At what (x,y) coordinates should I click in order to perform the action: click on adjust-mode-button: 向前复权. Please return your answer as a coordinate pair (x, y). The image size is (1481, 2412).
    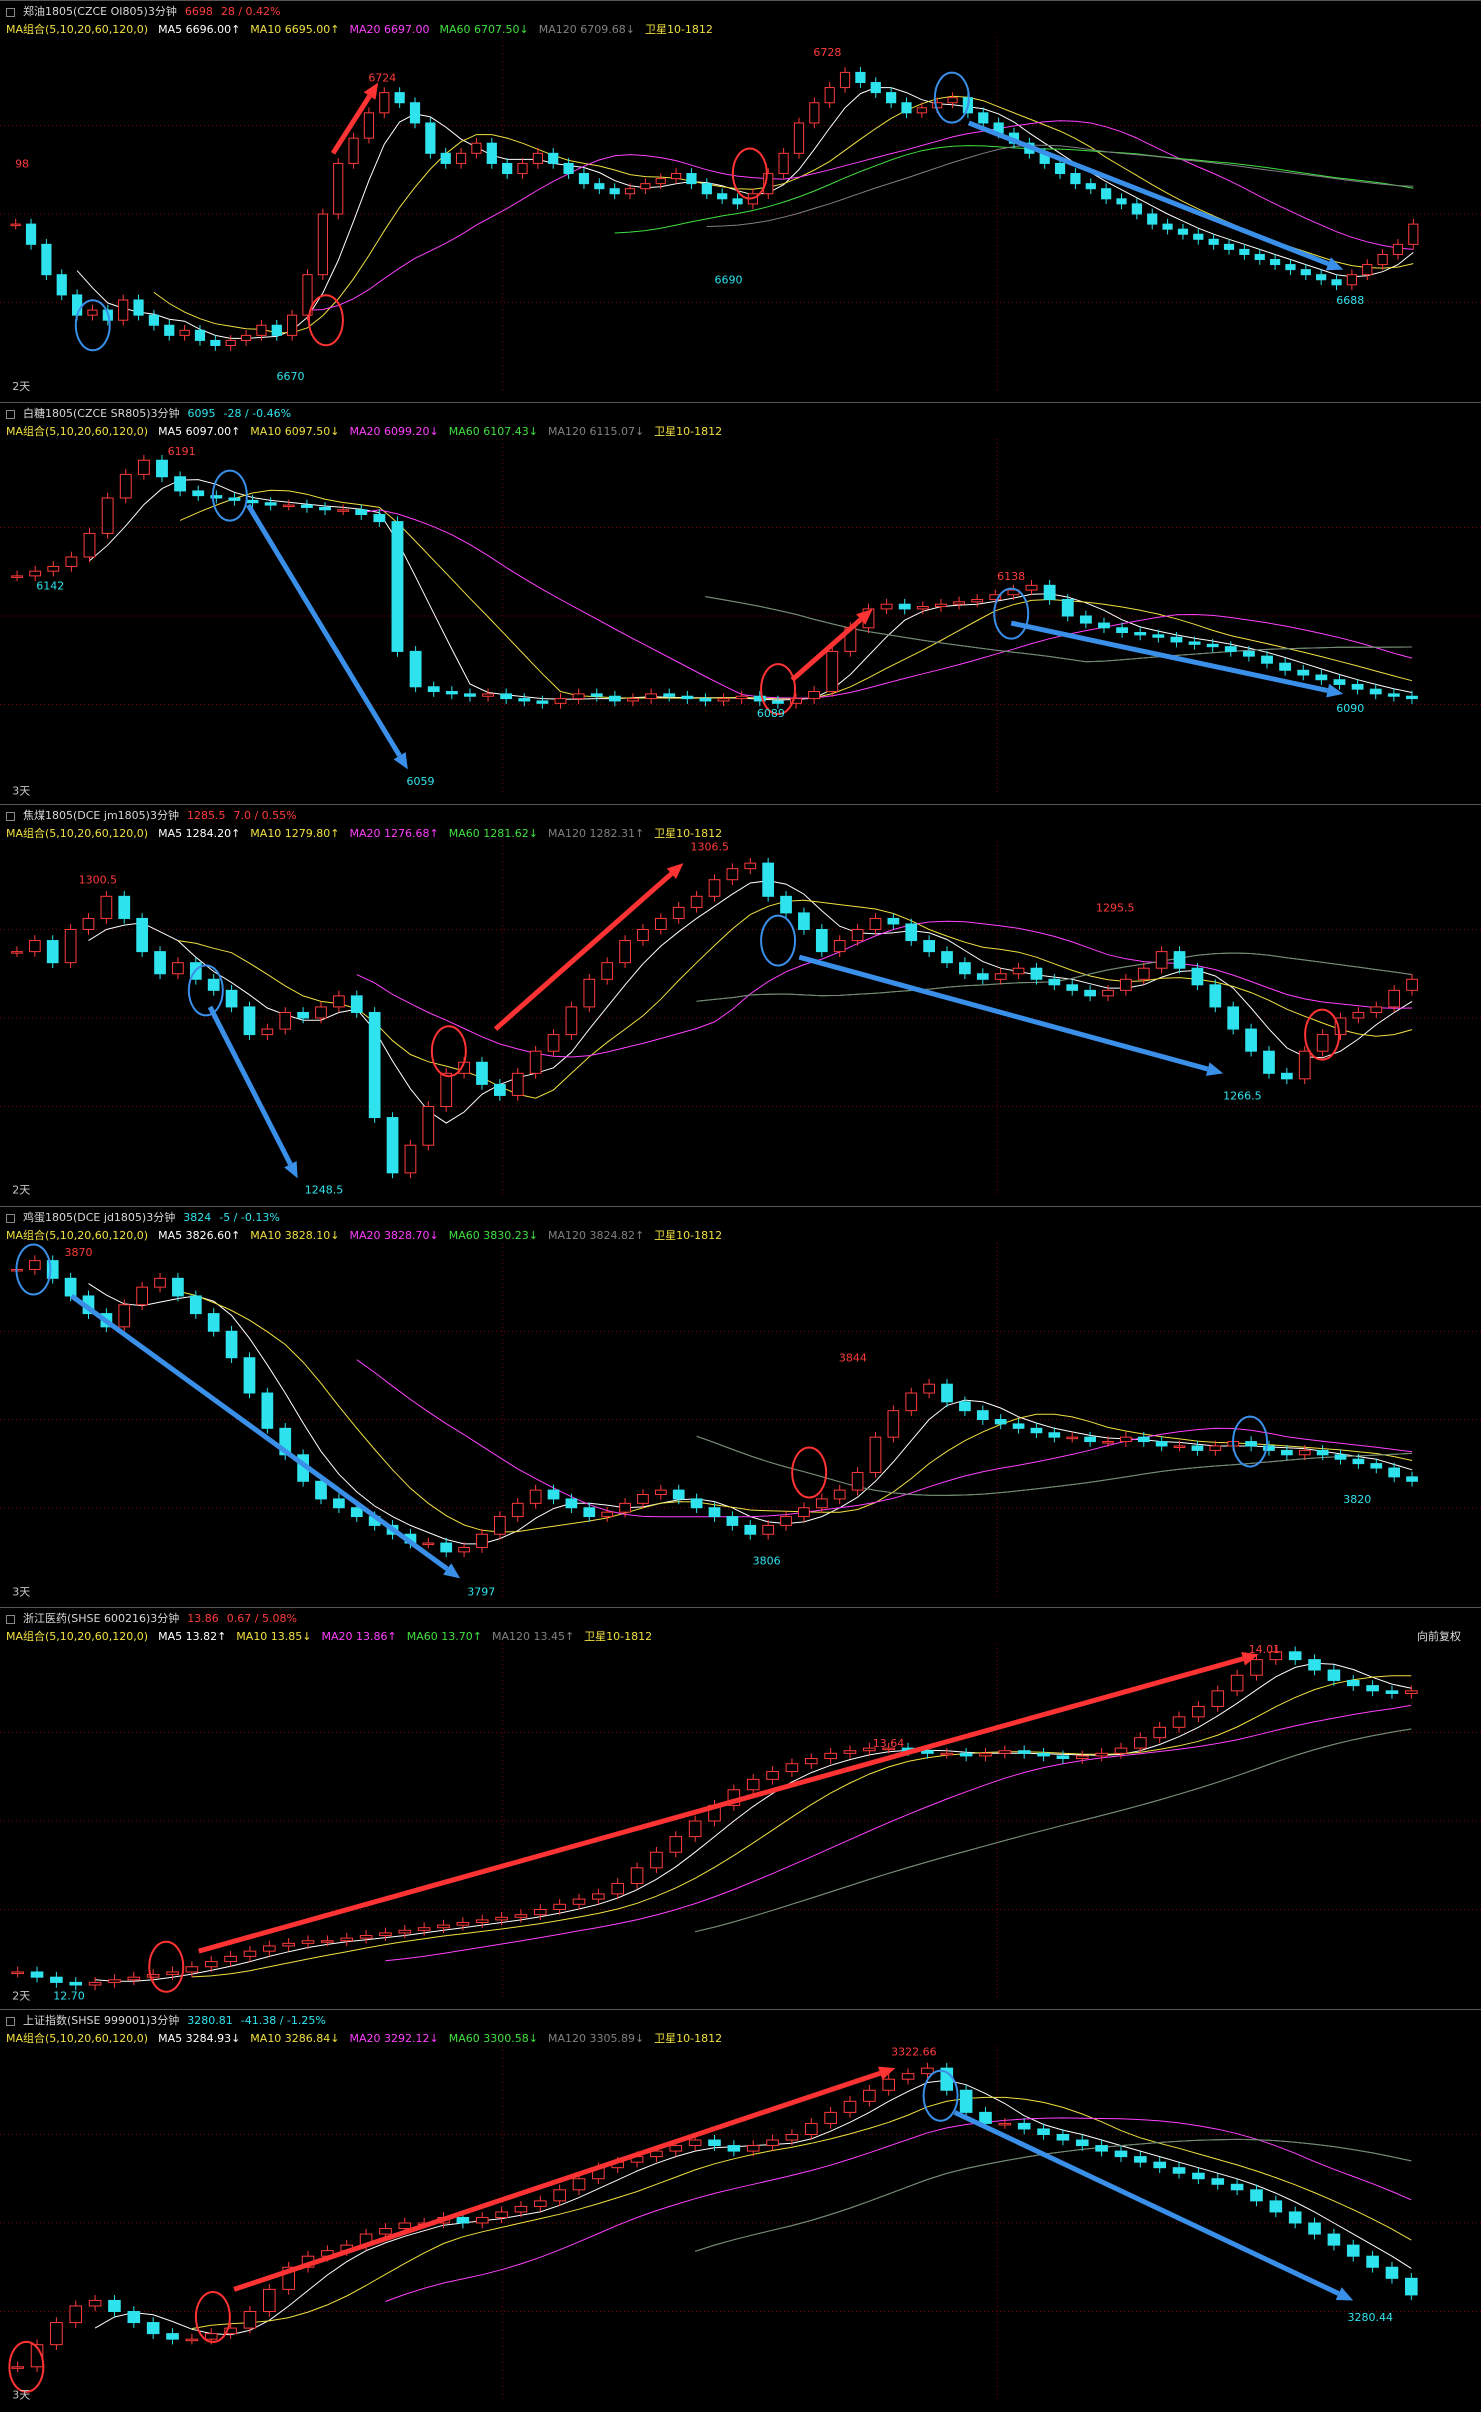
    Looking at the image, I should click on (1439, 1636).